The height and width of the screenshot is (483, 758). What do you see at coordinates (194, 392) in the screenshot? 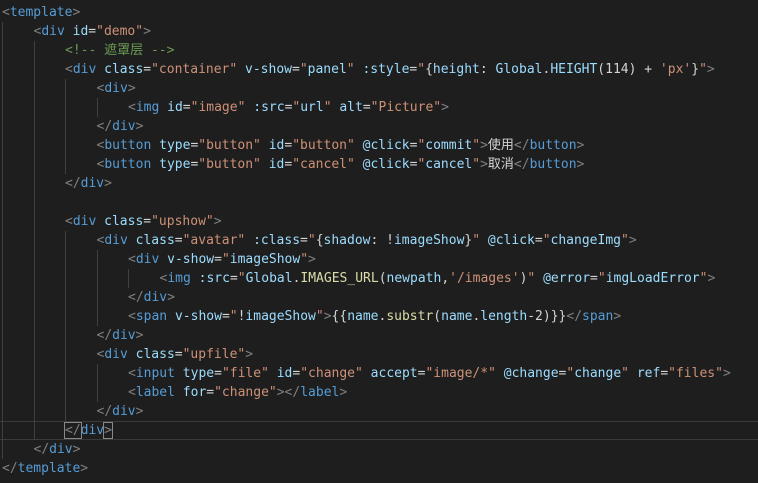
I see `code-token: for` at bounding box center [194, 392].